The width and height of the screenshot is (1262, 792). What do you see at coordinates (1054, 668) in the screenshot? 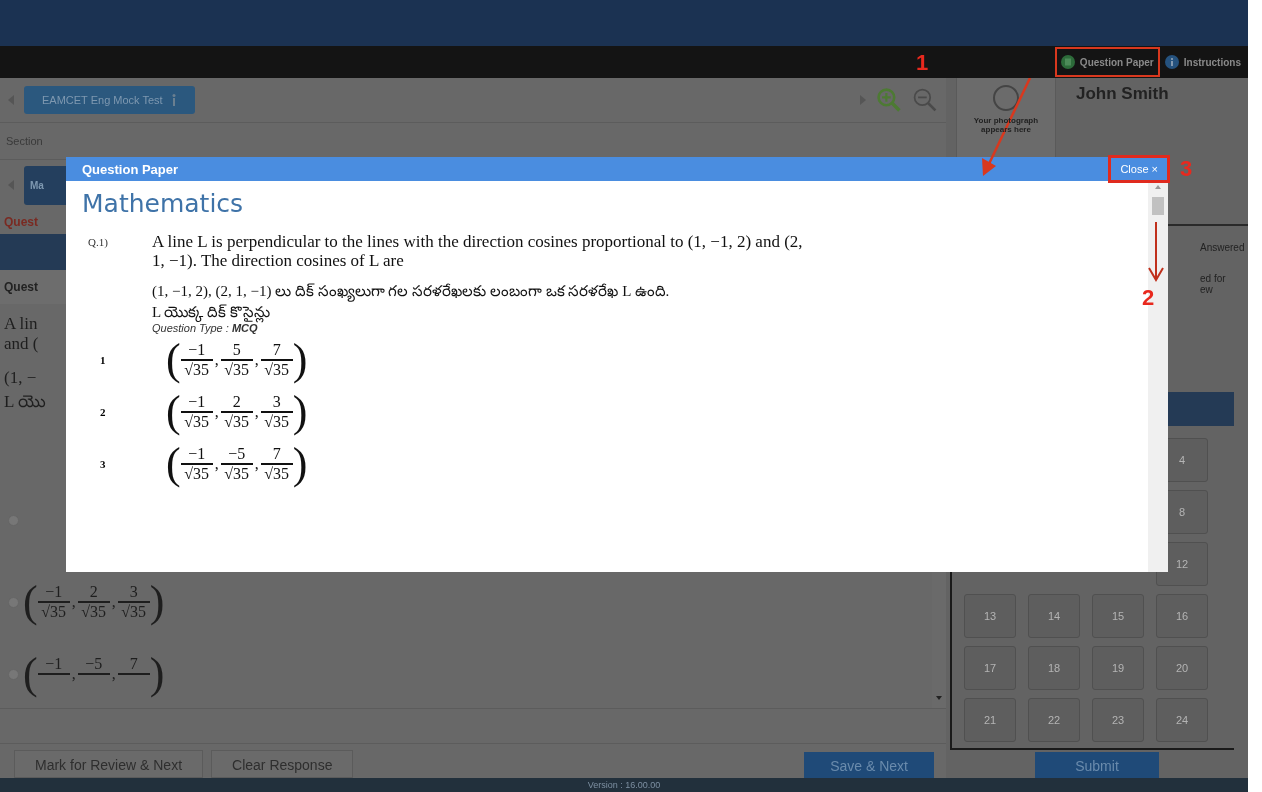
I see `question-number-button: 18` at bounding box center [1054, 668].